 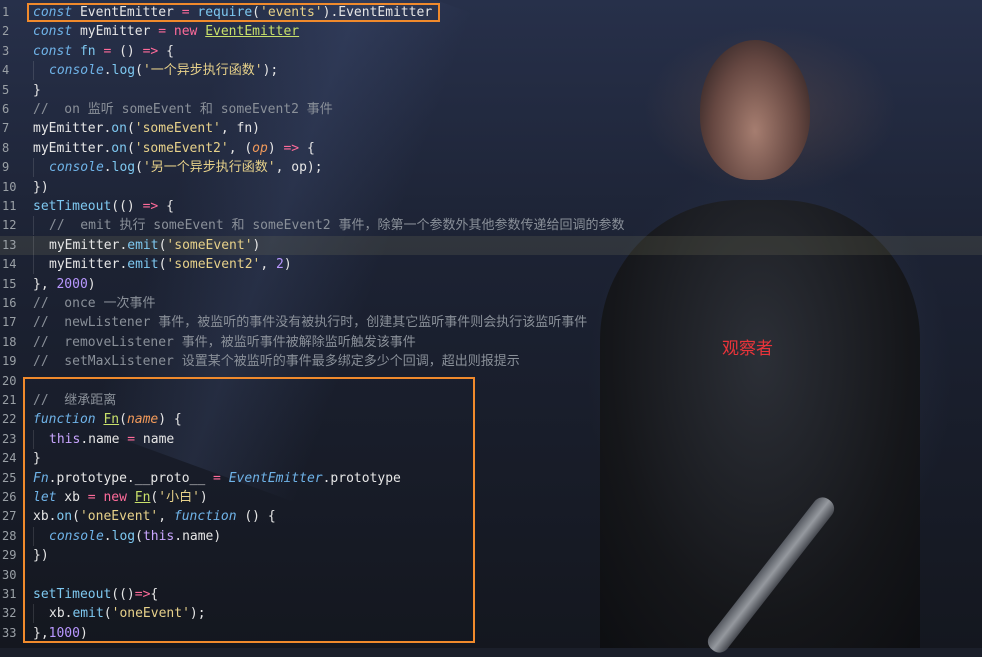 I want to click on code-token: // once 一次事件, so click(x=94, y=303).